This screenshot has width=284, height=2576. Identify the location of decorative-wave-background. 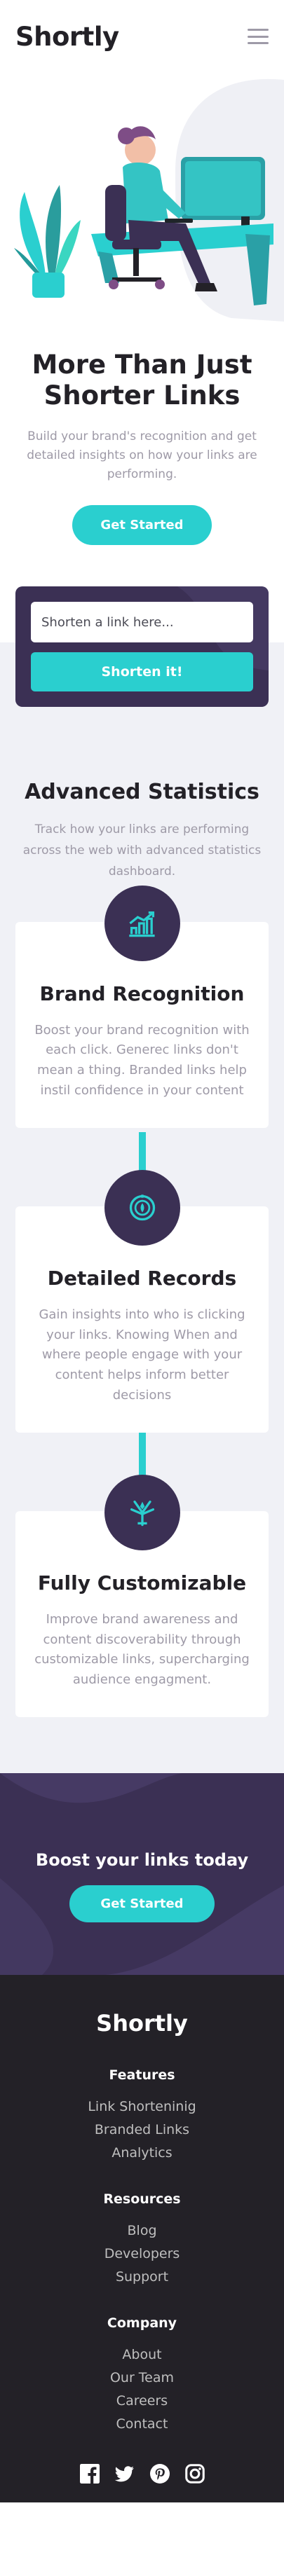
(142, 1873).